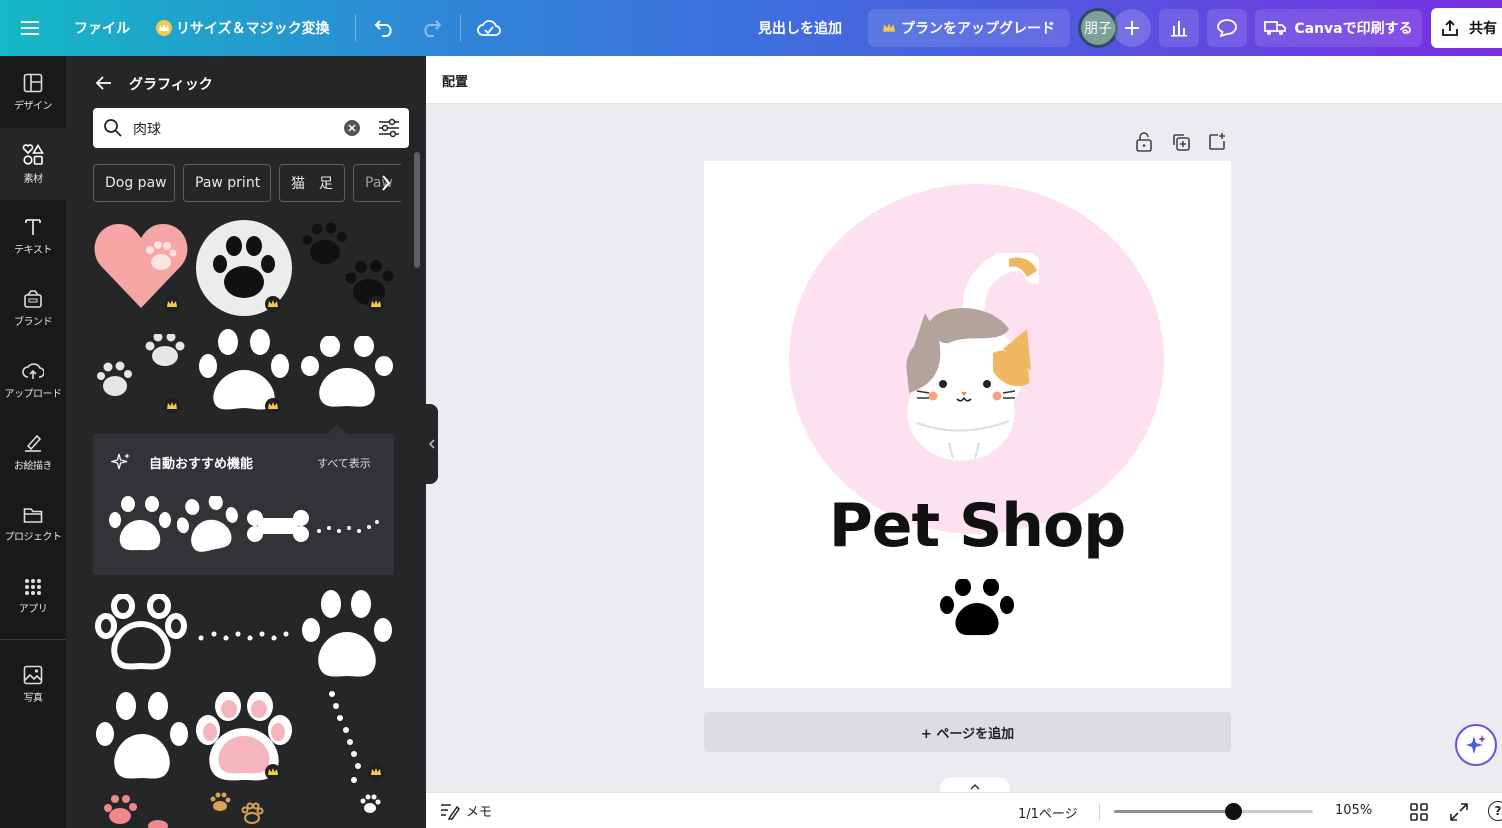 The image size is (1502, 828). Describe the element at coordinates (1450, 28) in the screenshot. I see `share-icon` at that location.